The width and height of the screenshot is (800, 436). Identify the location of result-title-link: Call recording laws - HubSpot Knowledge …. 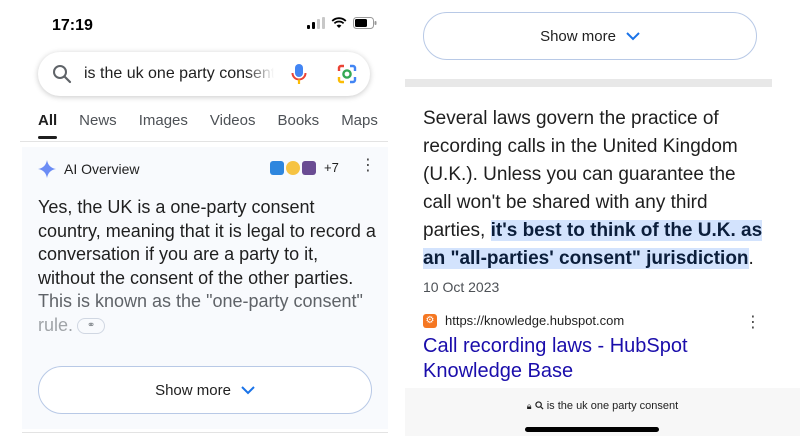
(588, 359).